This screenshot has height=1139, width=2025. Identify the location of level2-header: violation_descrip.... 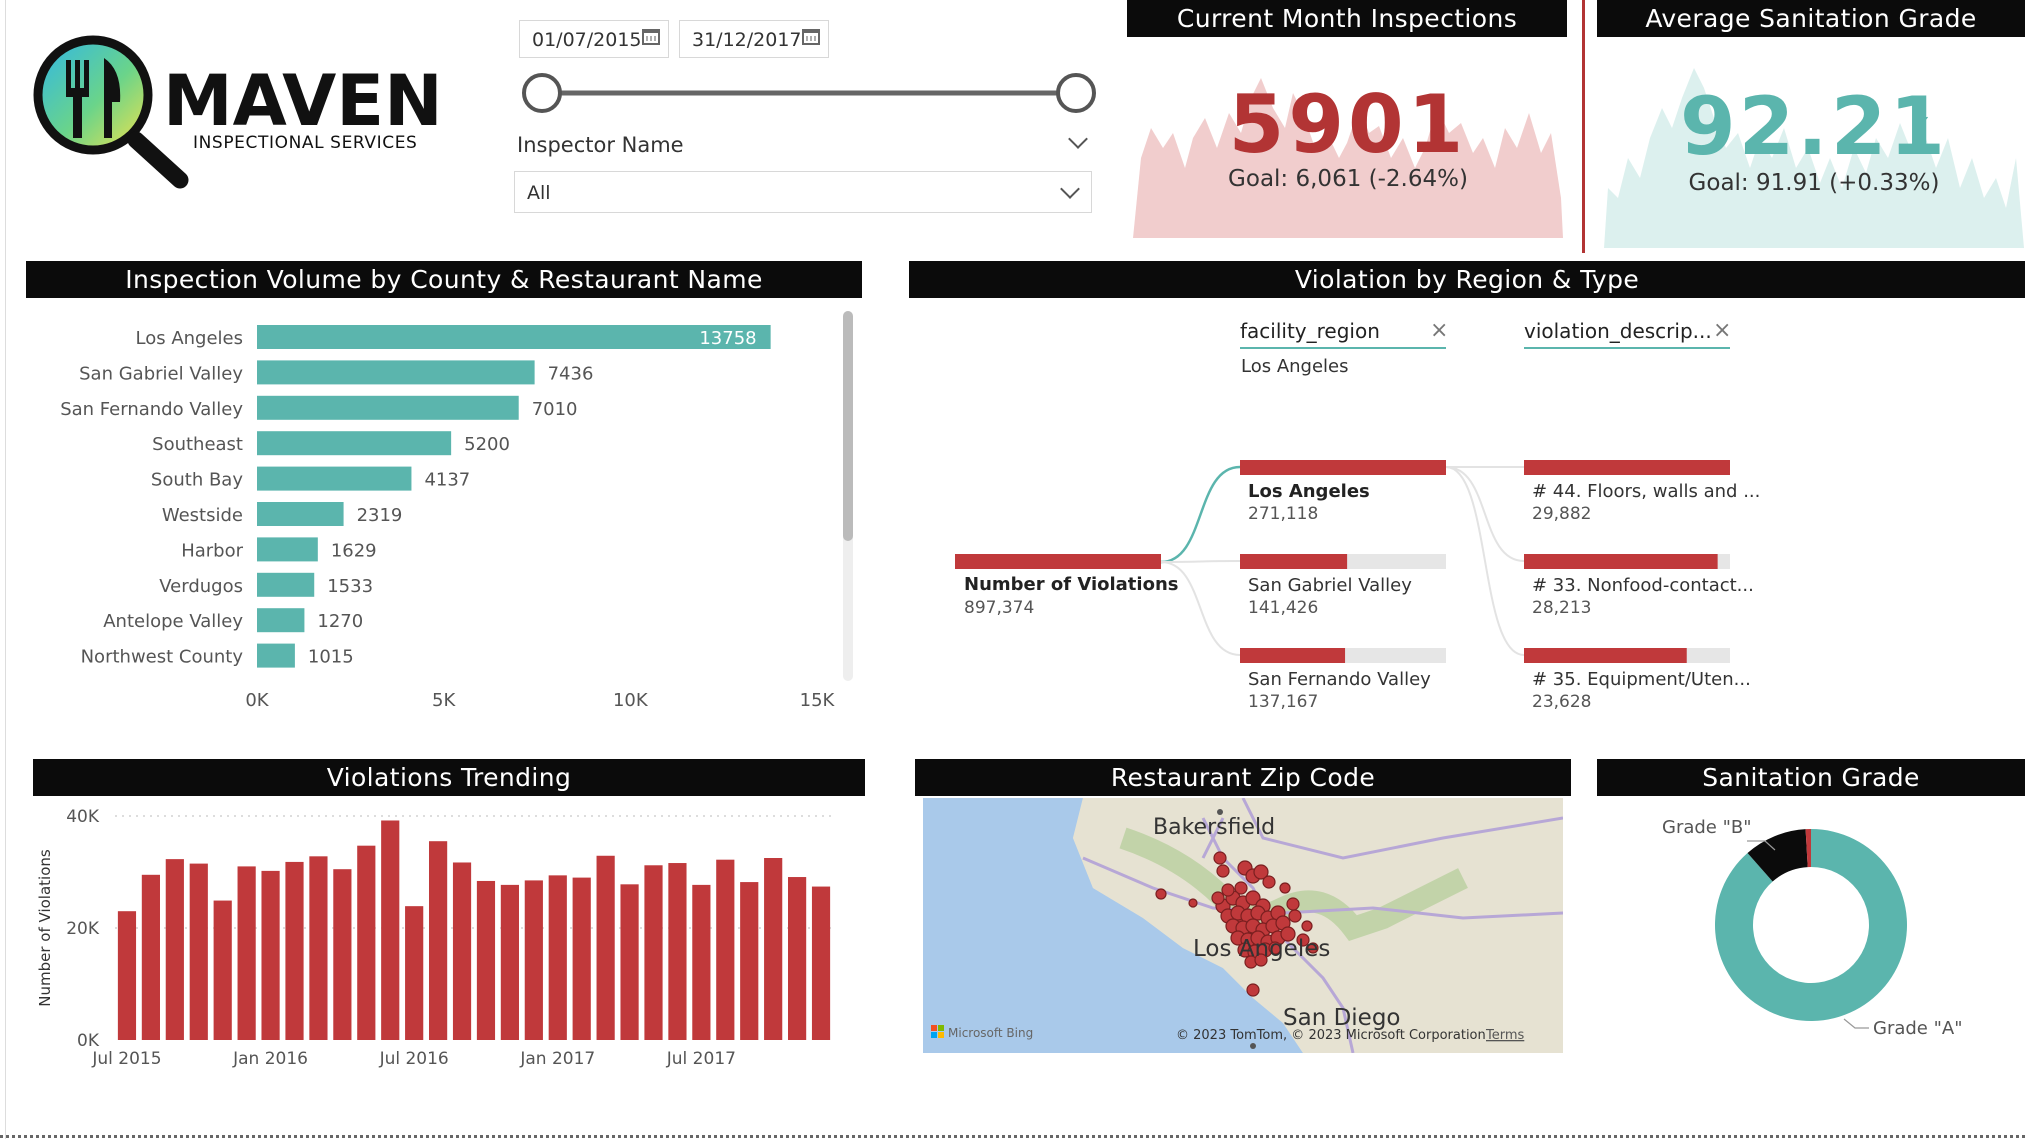
(1618, 331).